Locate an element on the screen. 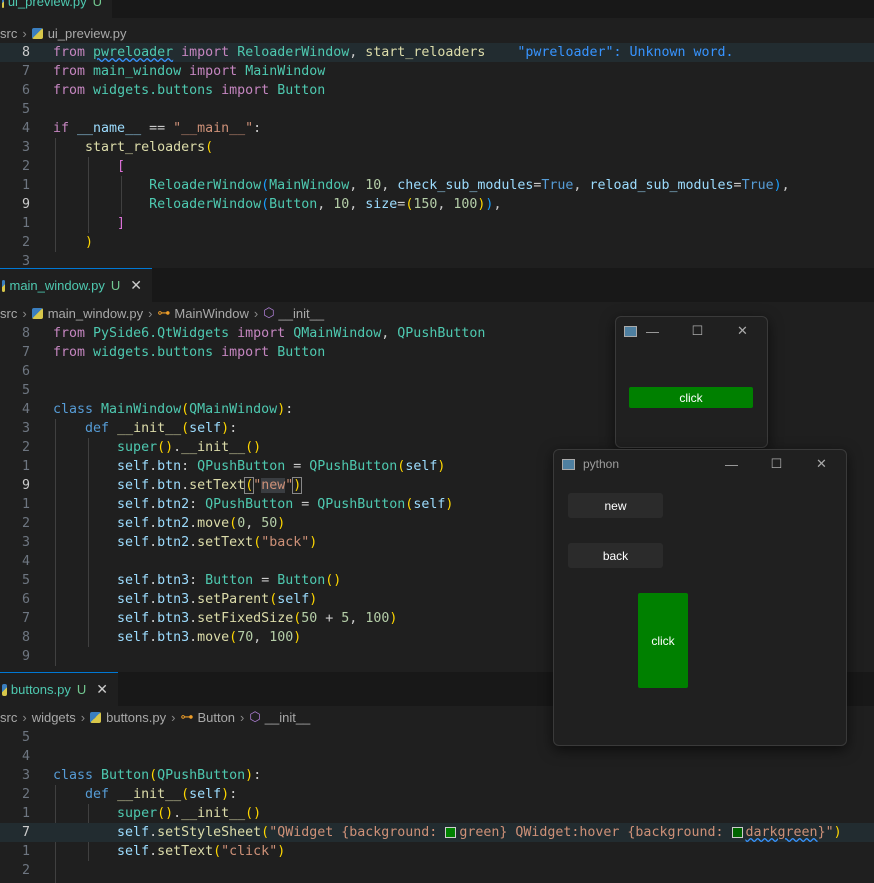 The image size is (874, 883). window-titlebar: — ☐ ✕ is located at coordinates (691, 331).